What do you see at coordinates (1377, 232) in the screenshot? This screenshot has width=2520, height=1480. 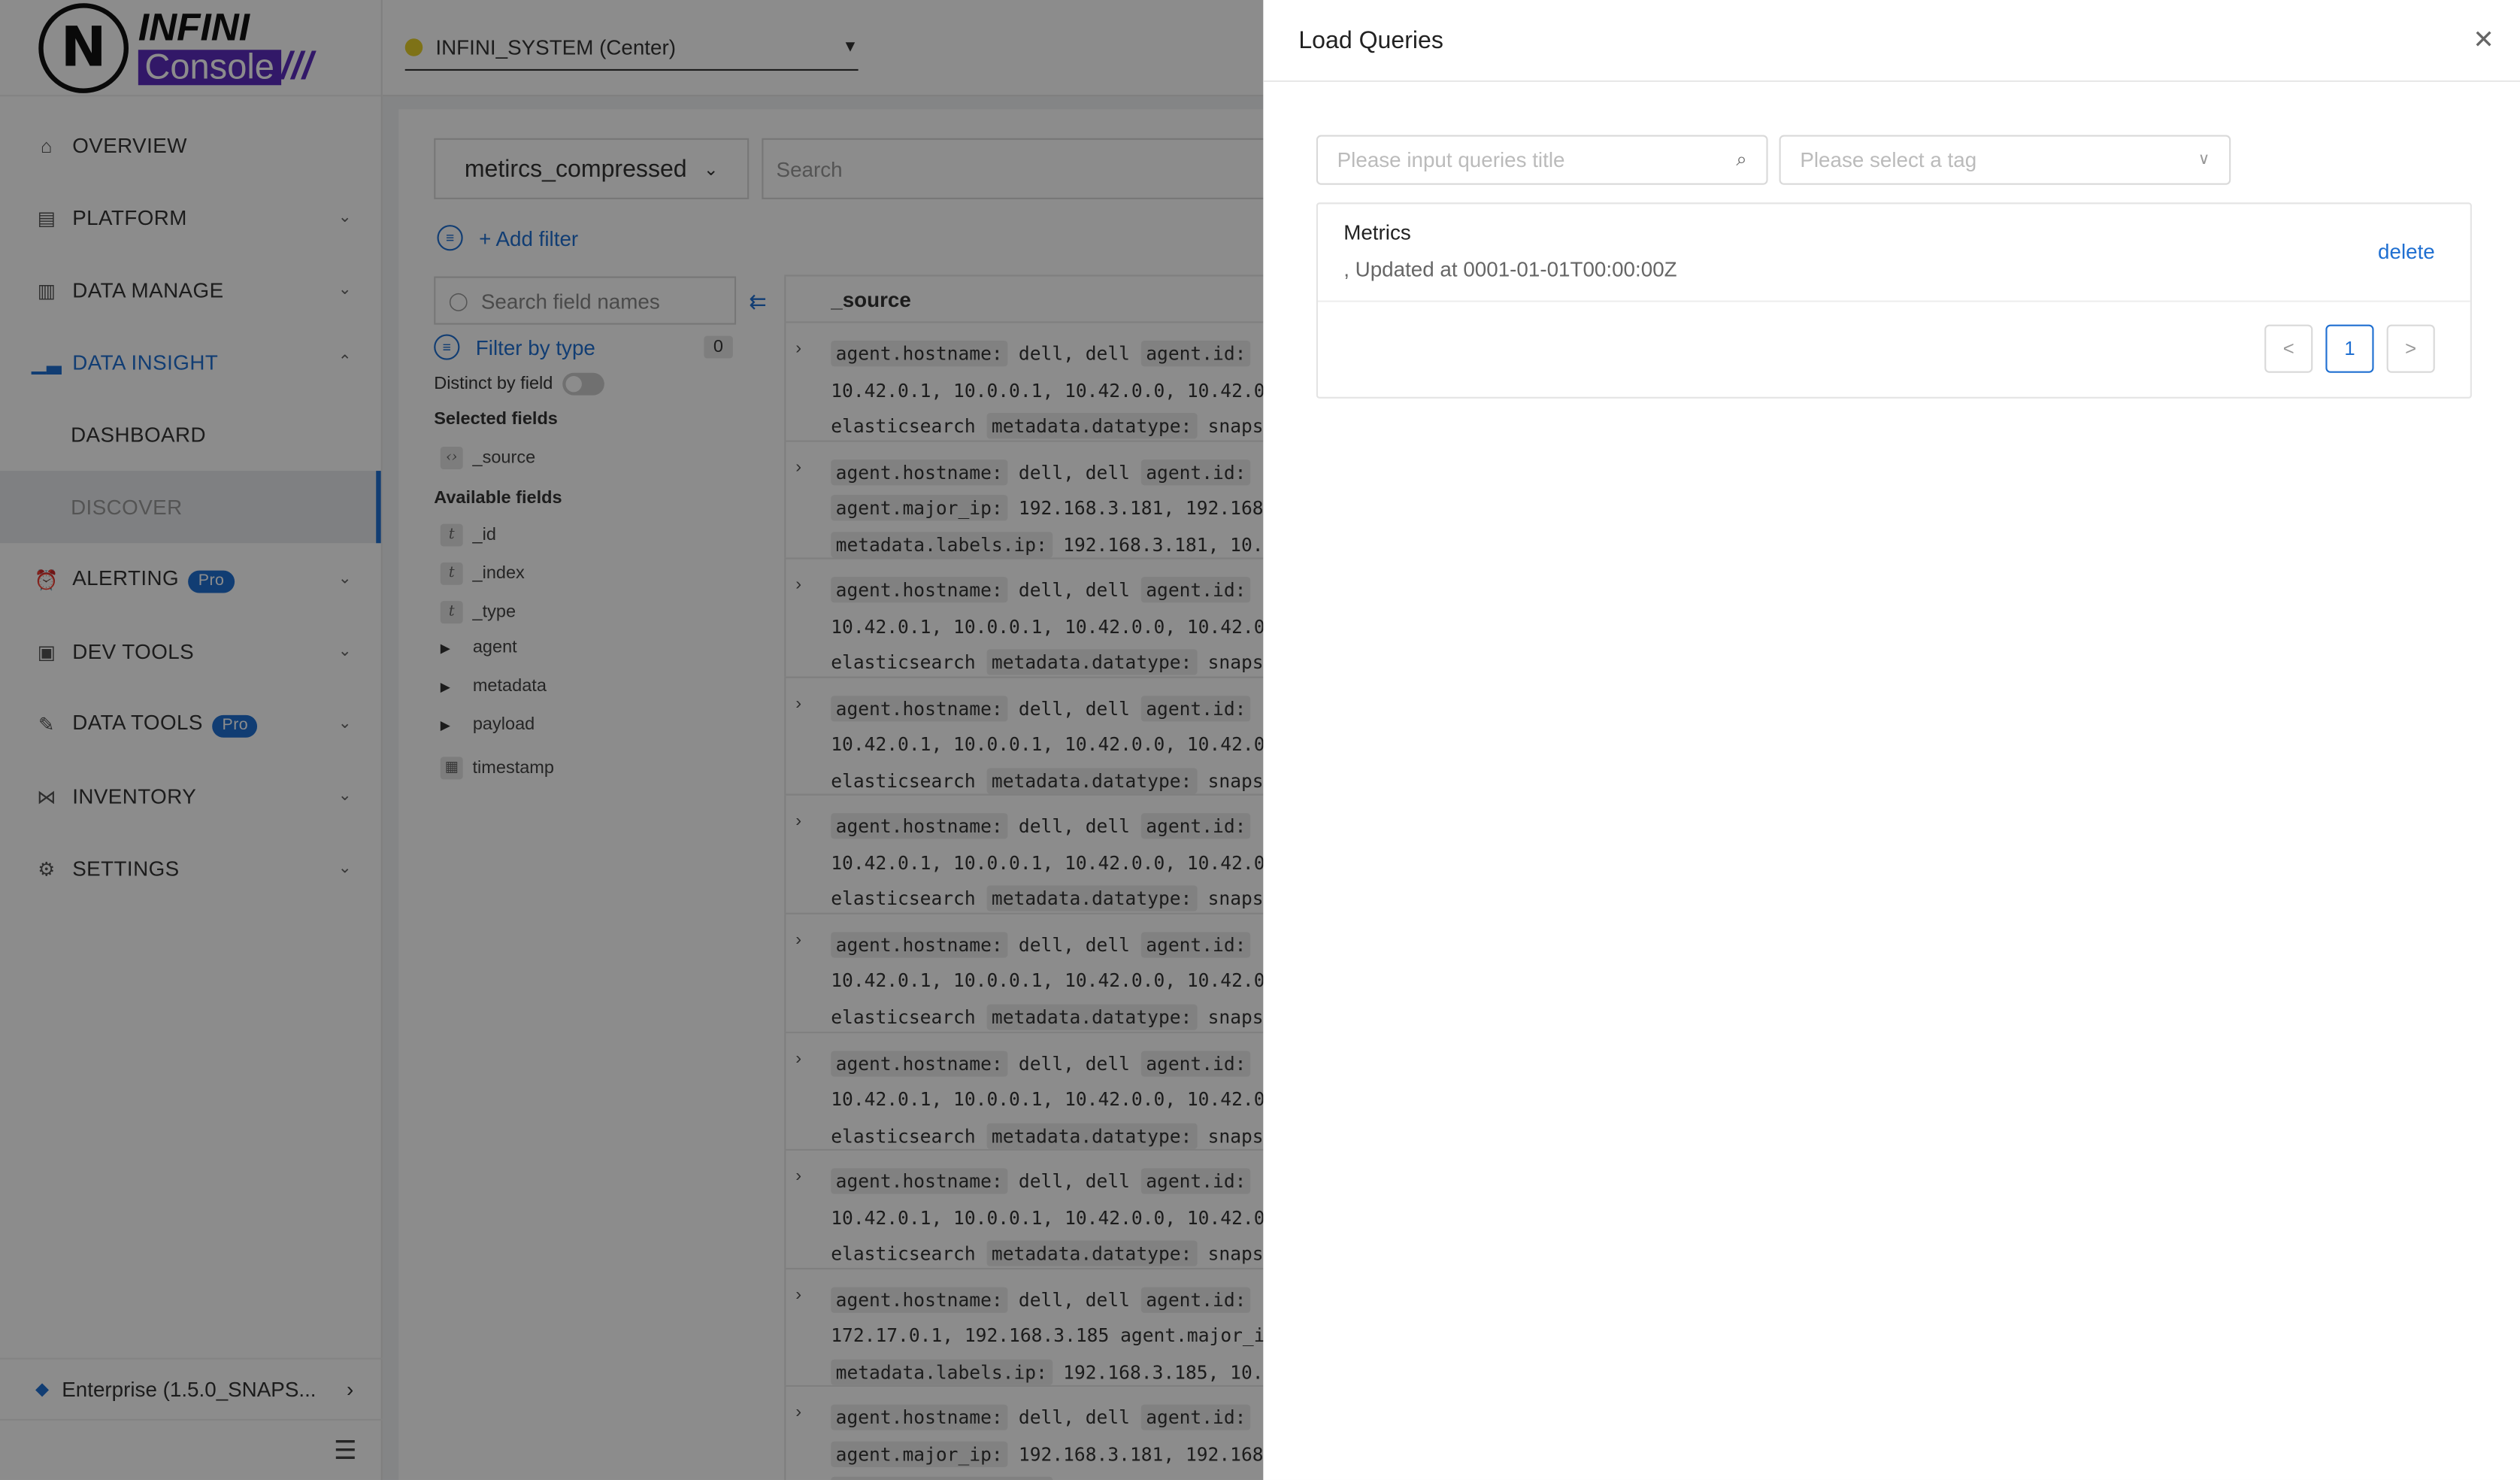 I see `query-name: Metrics` at bounding box center [1377, 232].